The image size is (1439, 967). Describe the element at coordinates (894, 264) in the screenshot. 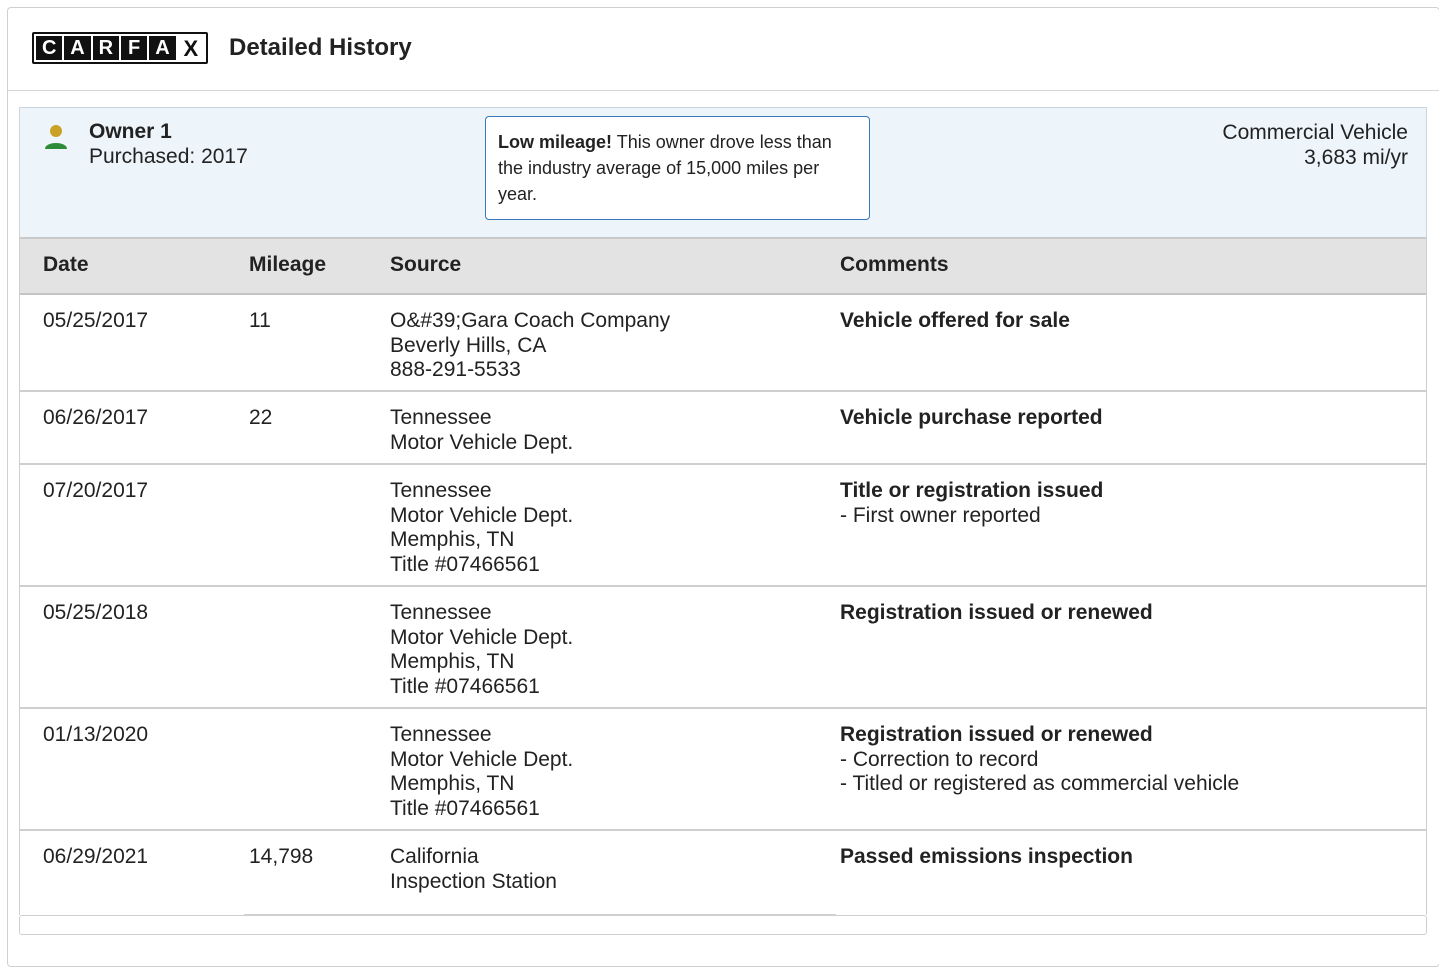

I see `header-comments: Comments` at that location.